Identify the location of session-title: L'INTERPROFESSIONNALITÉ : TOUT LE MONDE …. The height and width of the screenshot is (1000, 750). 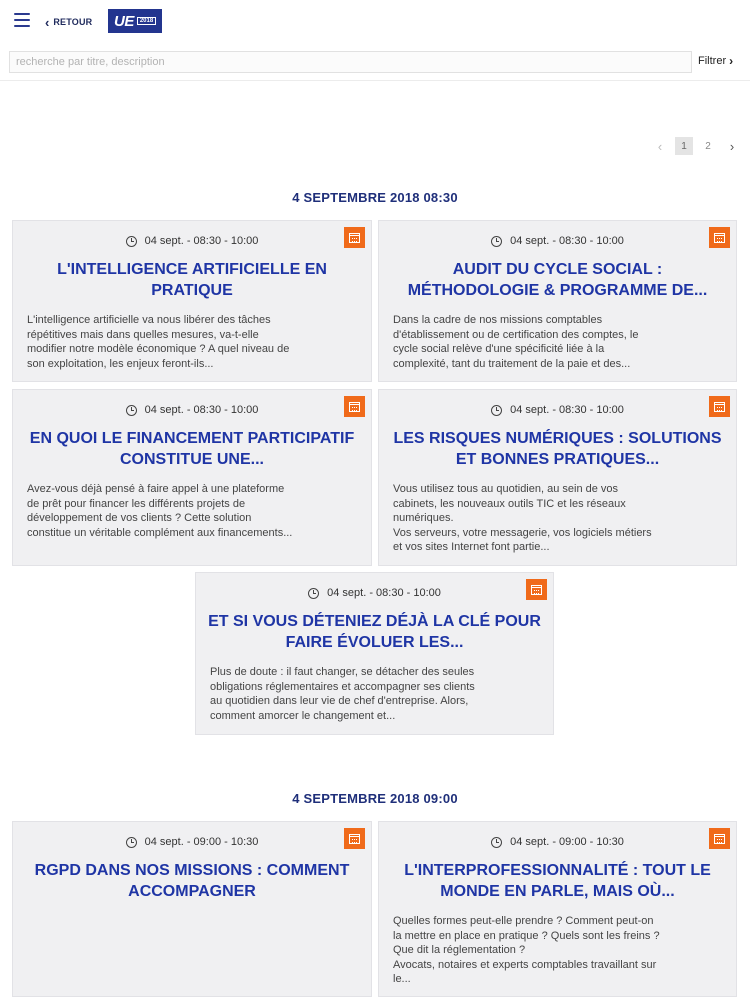
(557, 881).